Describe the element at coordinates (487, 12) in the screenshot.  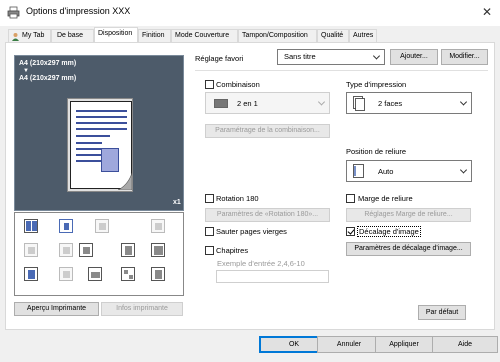
I see `close-icon: ✕` at that location.